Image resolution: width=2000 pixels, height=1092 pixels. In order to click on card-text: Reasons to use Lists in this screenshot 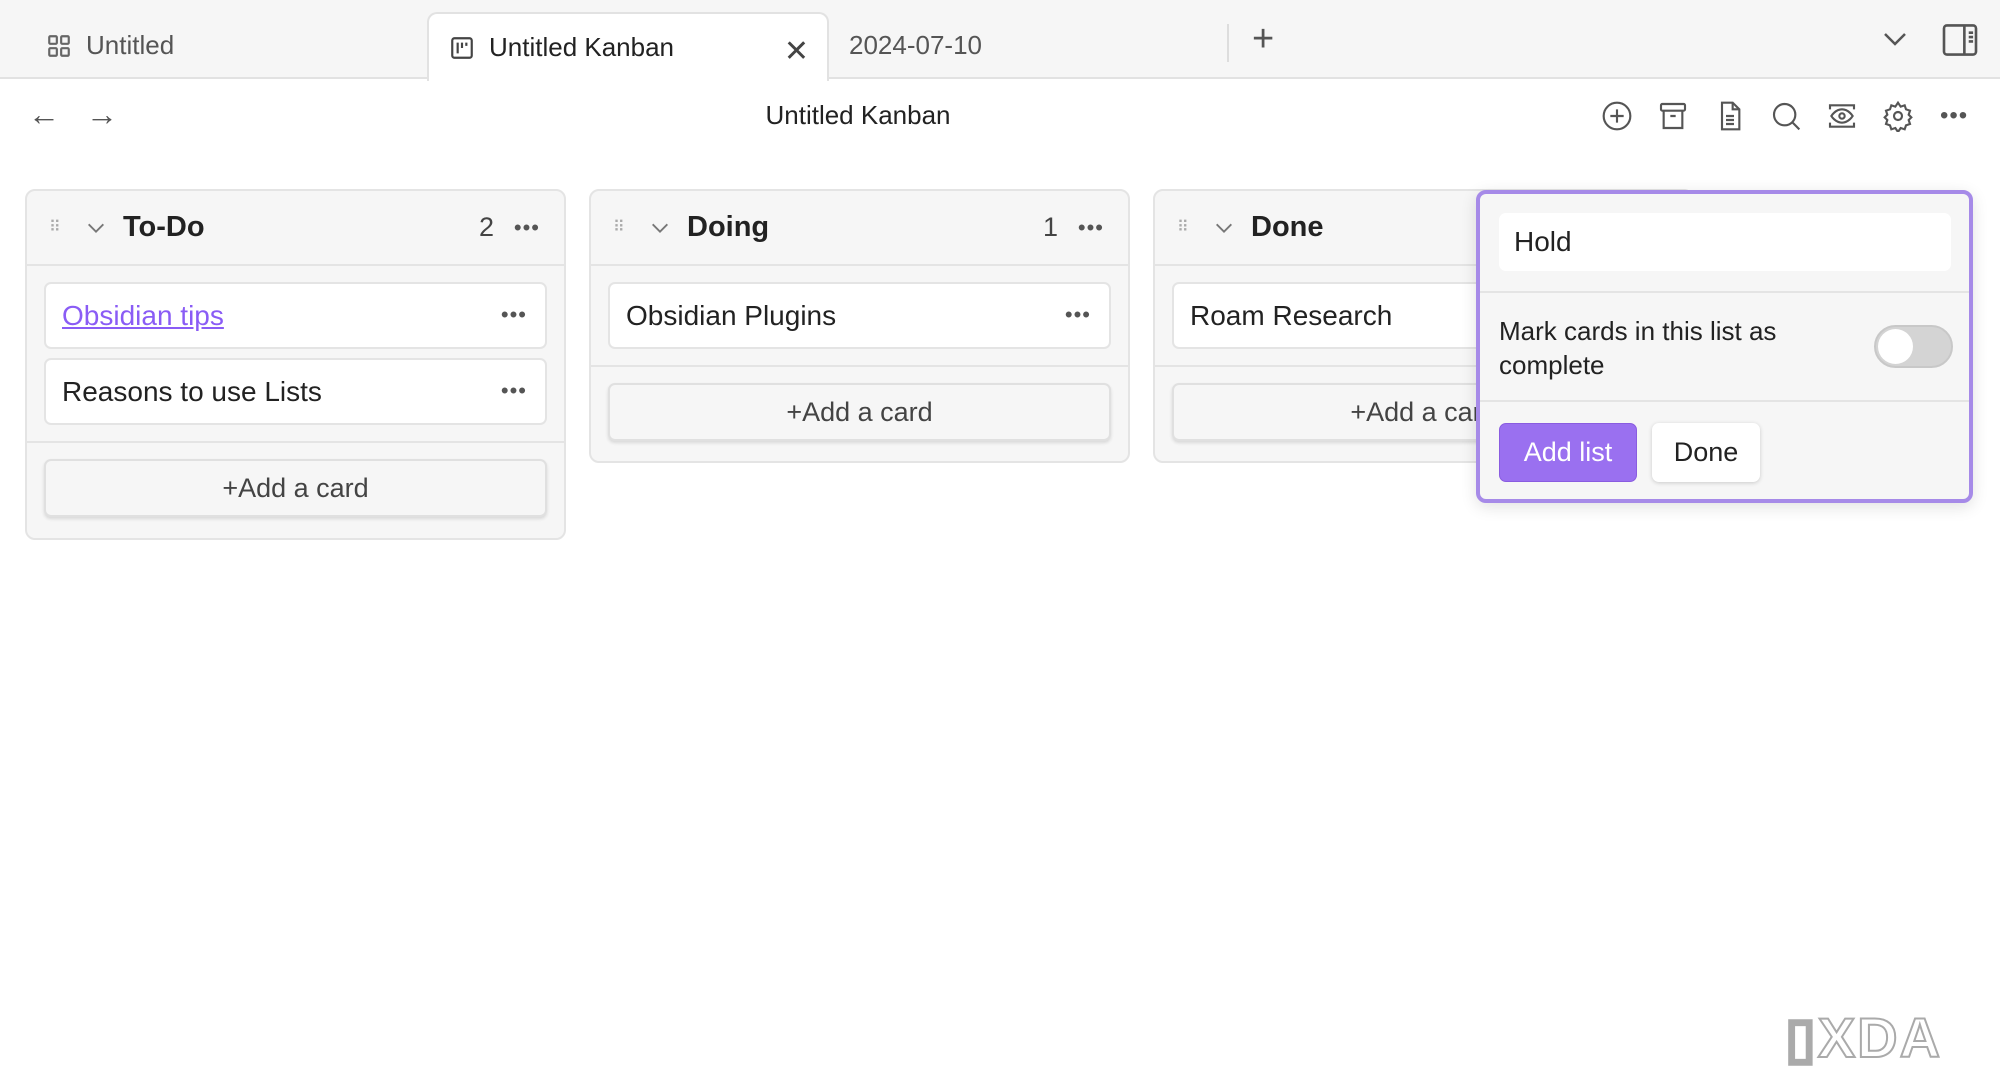, I will do `click(192, 391)`.